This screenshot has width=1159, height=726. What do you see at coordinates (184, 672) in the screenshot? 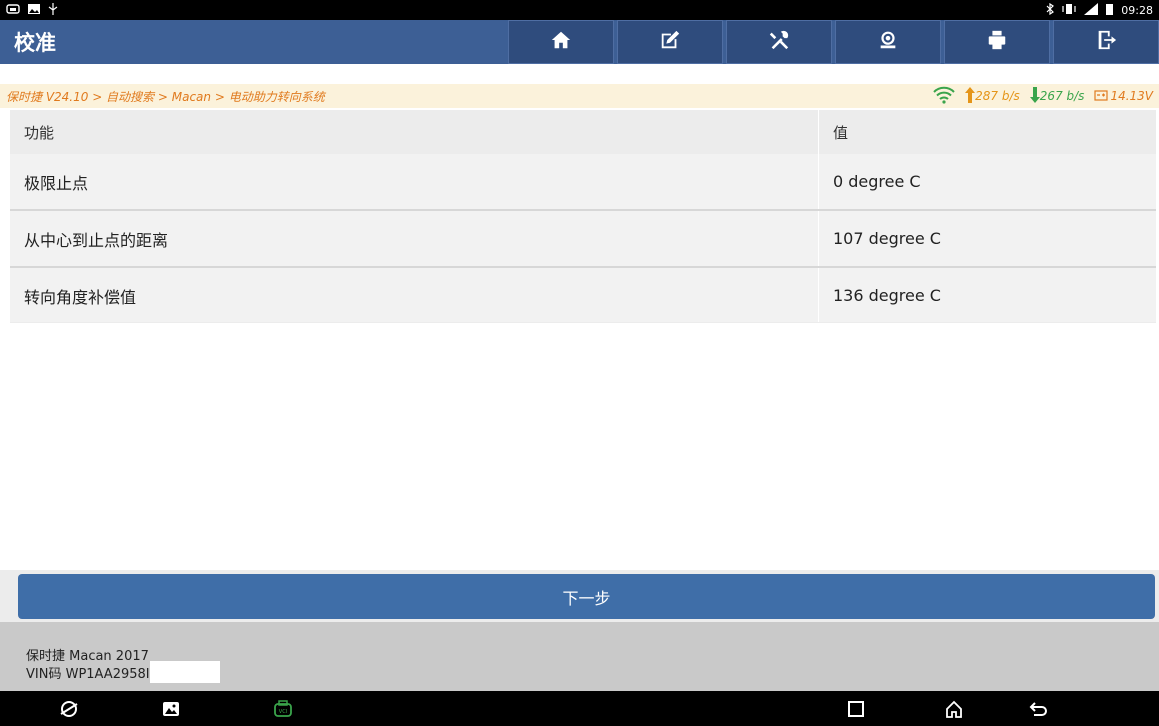
I see `vin-redaction` at bounding box center [184, 672].